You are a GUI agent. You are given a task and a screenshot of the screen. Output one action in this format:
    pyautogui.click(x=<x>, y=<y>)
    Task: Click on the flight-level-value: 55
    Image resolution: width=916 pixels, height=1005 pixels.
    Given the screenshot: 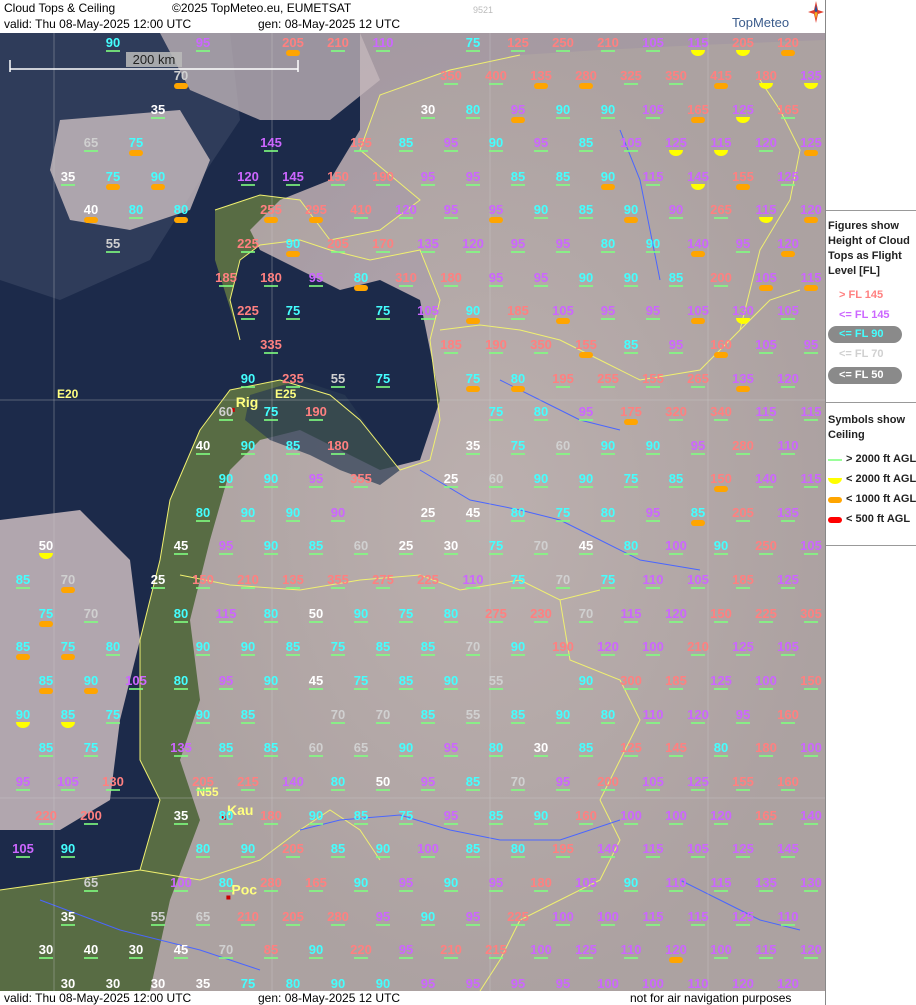 What is the action you would take?
    pyautogui.click(x=496, y=680)
    